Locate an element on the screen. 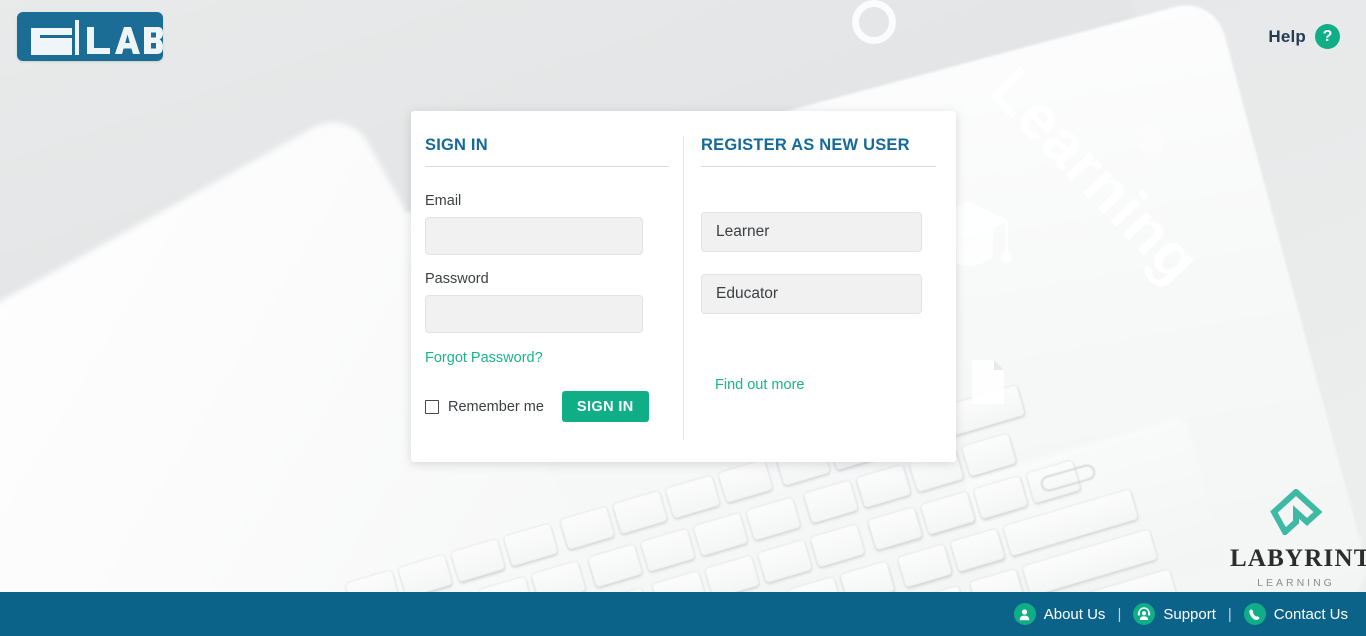 This screenshot has height=636, width=1366. watermark-circle is located at coordinates (874, 22).